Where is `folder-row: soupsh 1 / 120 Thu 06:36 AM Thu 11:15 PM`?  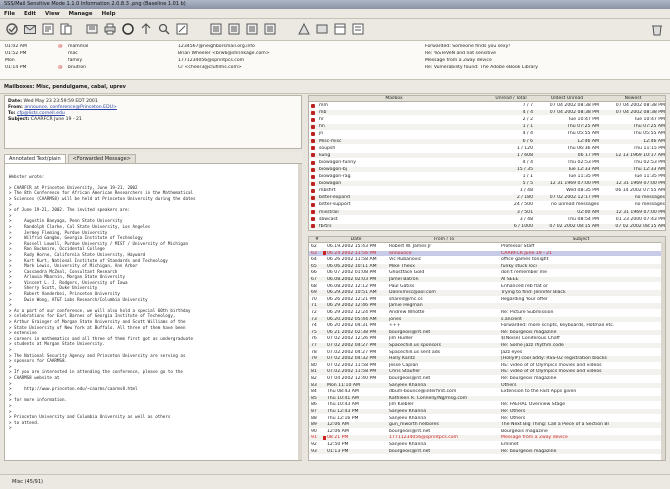
folder-row: soupsh 1 / 120 Thu 06:36 AM Thu 11:15 PM is located at coordinates (487, 148).